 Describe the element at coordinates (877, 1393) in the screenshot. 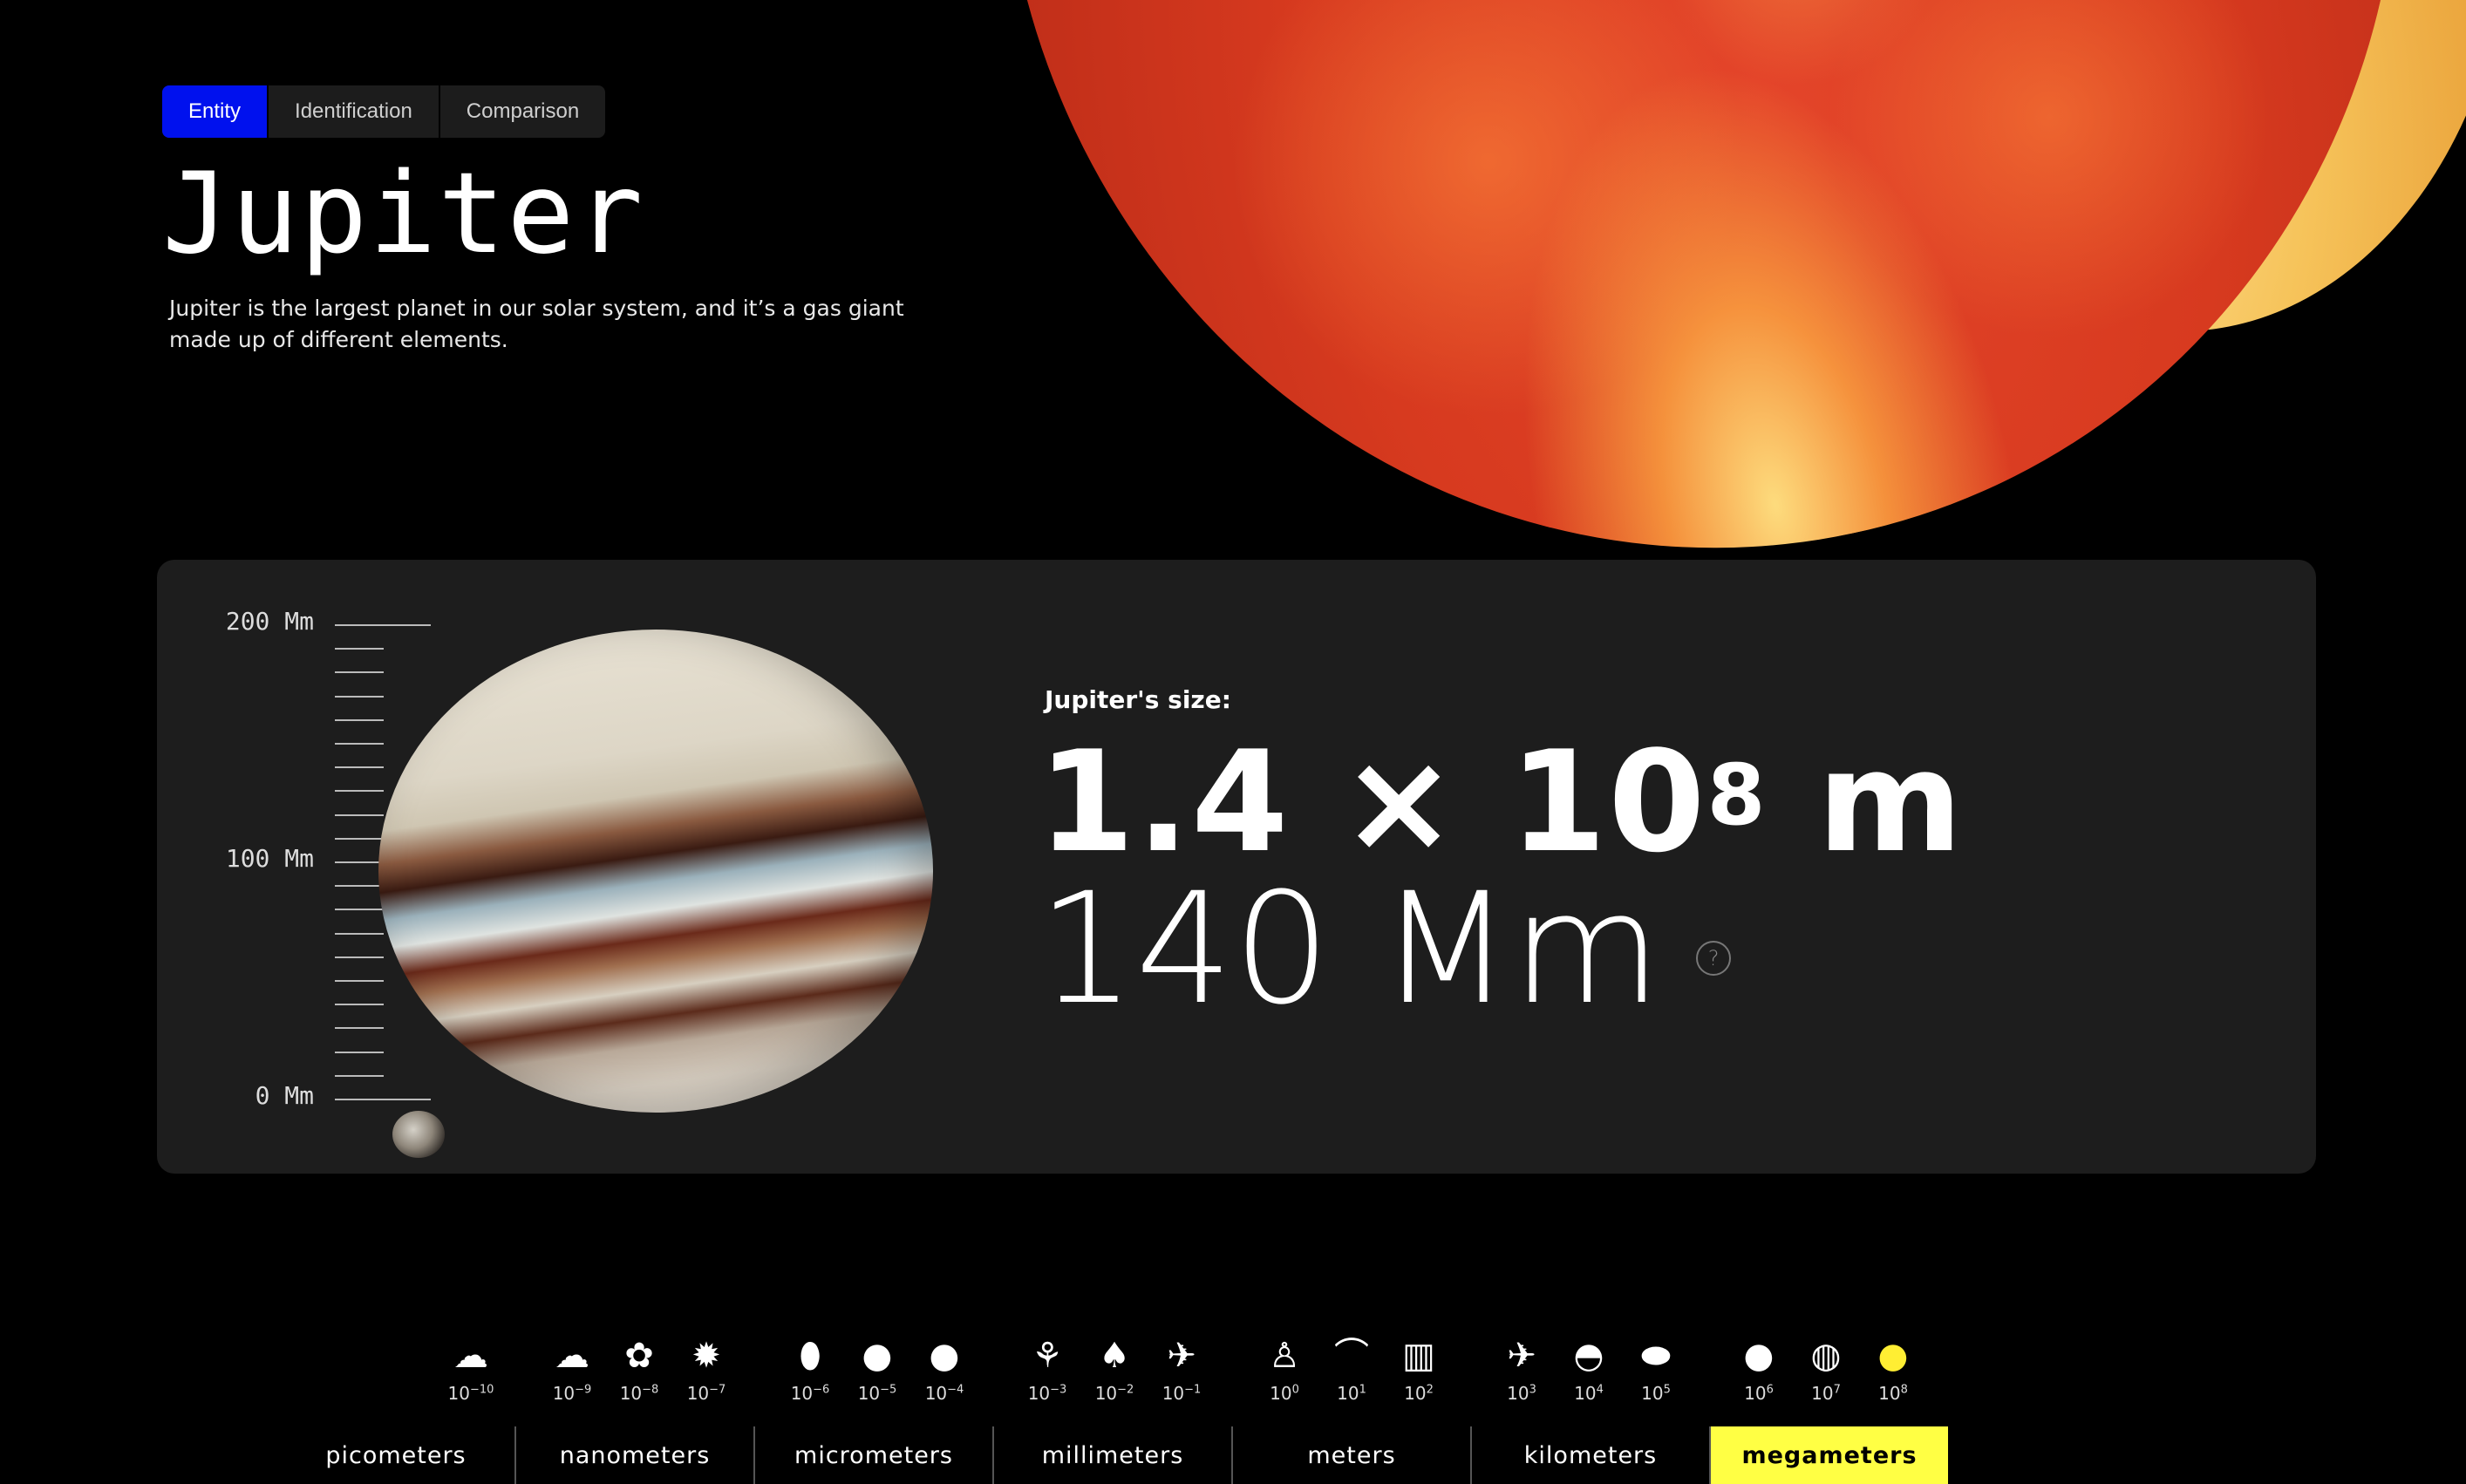

I see `scale-power-label: 10−5` at that location.